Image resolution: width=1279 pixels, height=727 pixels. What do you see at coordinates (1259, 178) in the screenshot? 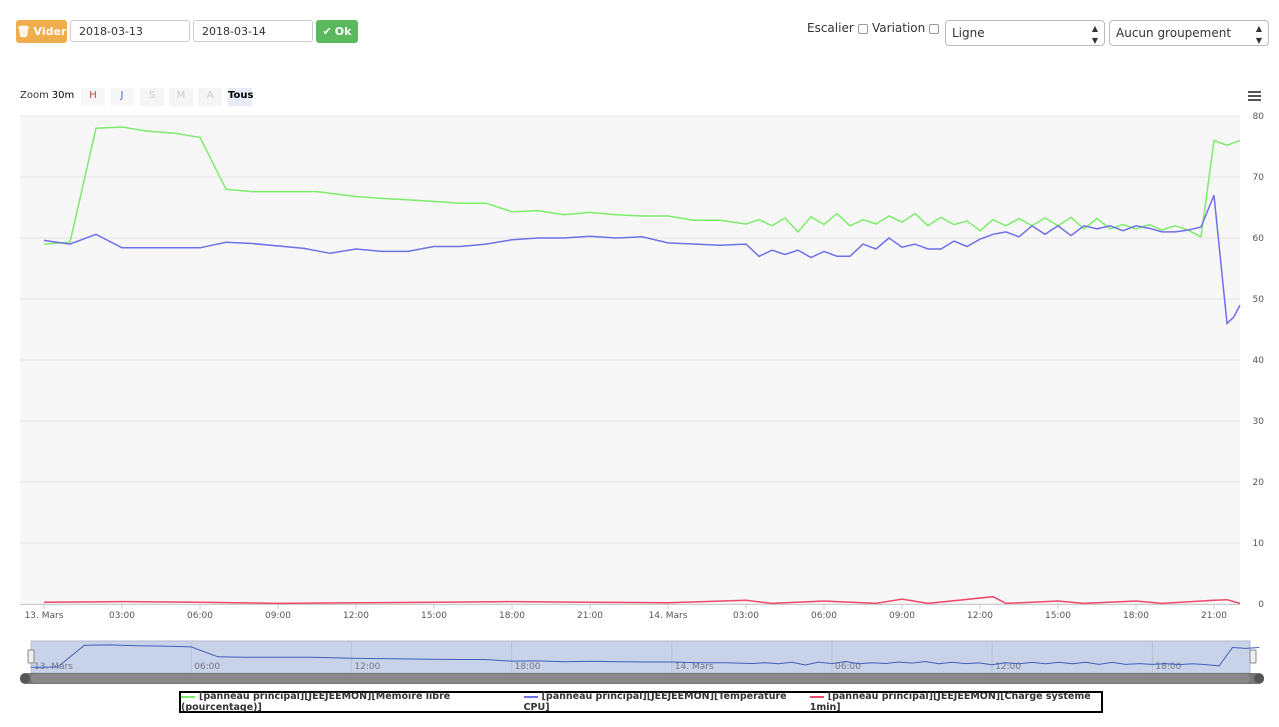
I see `y-tick-label: 70` at bounding box center [1259, 178].